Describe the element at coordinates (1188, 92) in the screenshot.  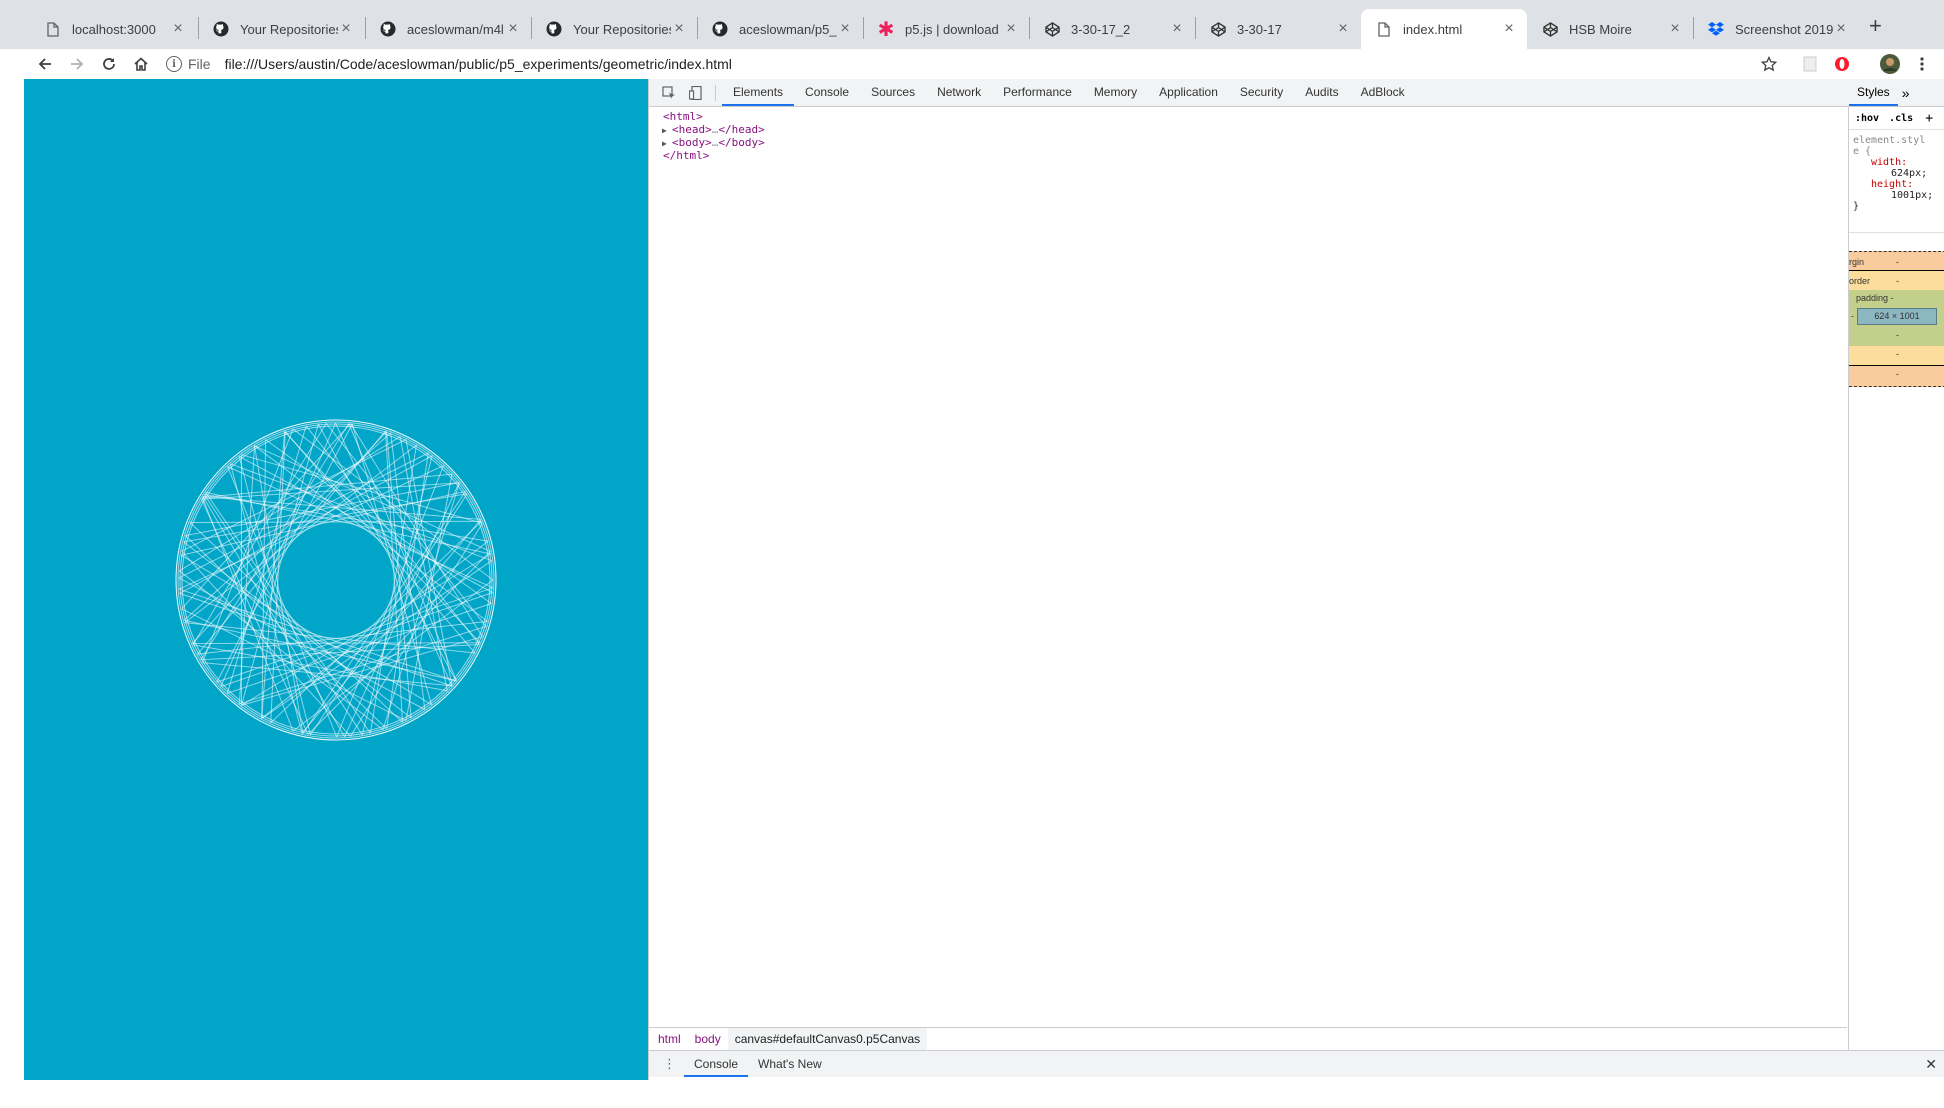
I see `devtools-tab-application: Application` at that location.